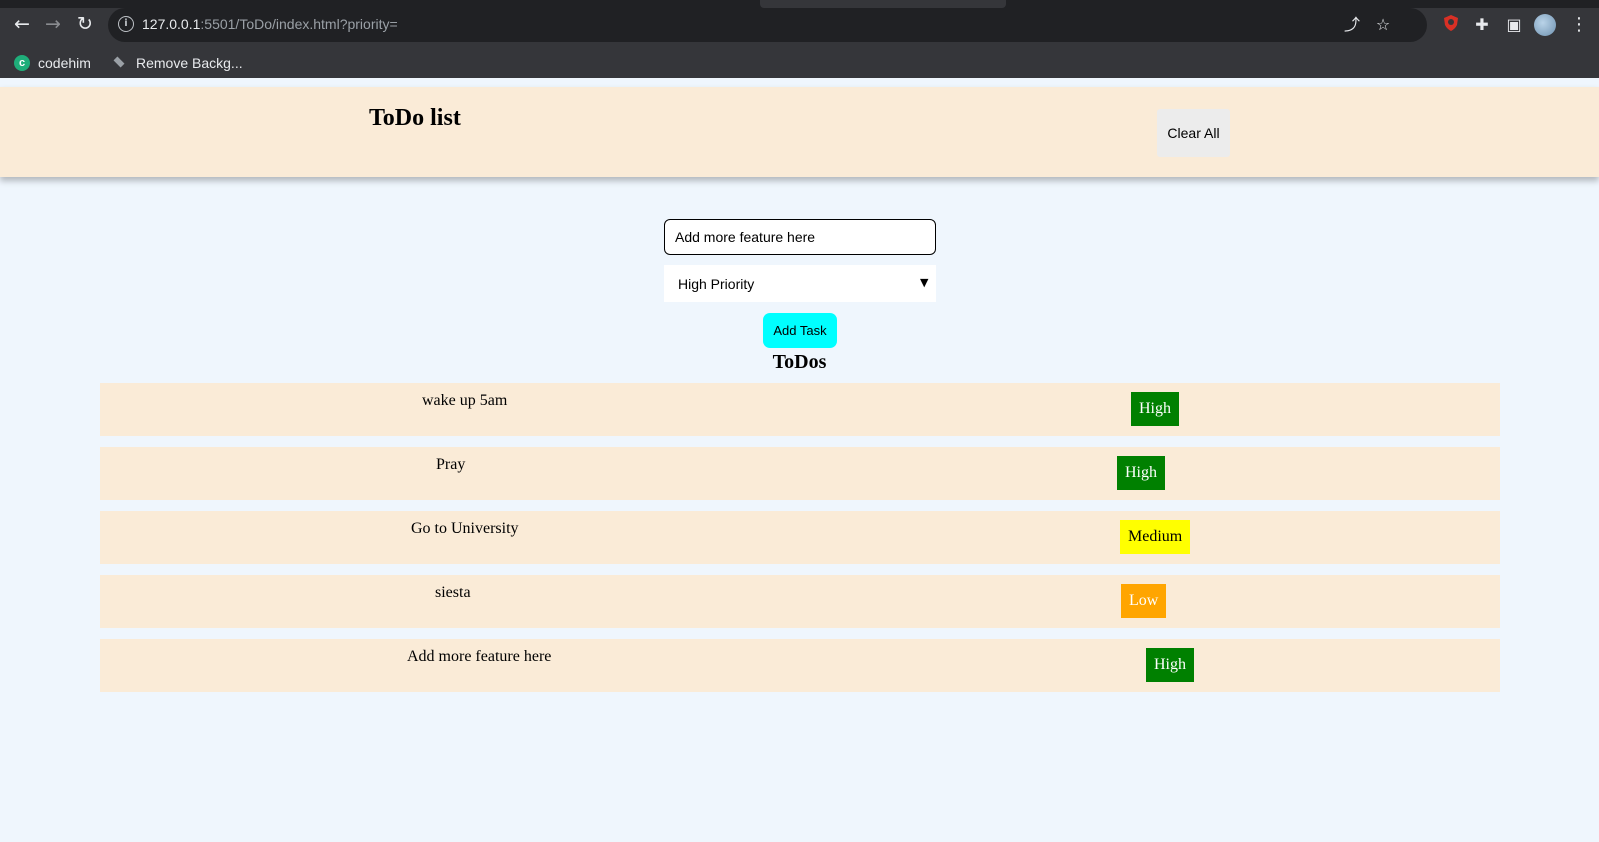 The image size is (1599, 842). Describe the element at coordinates (53, 24) in the screenshot. I see `forward-icon: →` at that location.